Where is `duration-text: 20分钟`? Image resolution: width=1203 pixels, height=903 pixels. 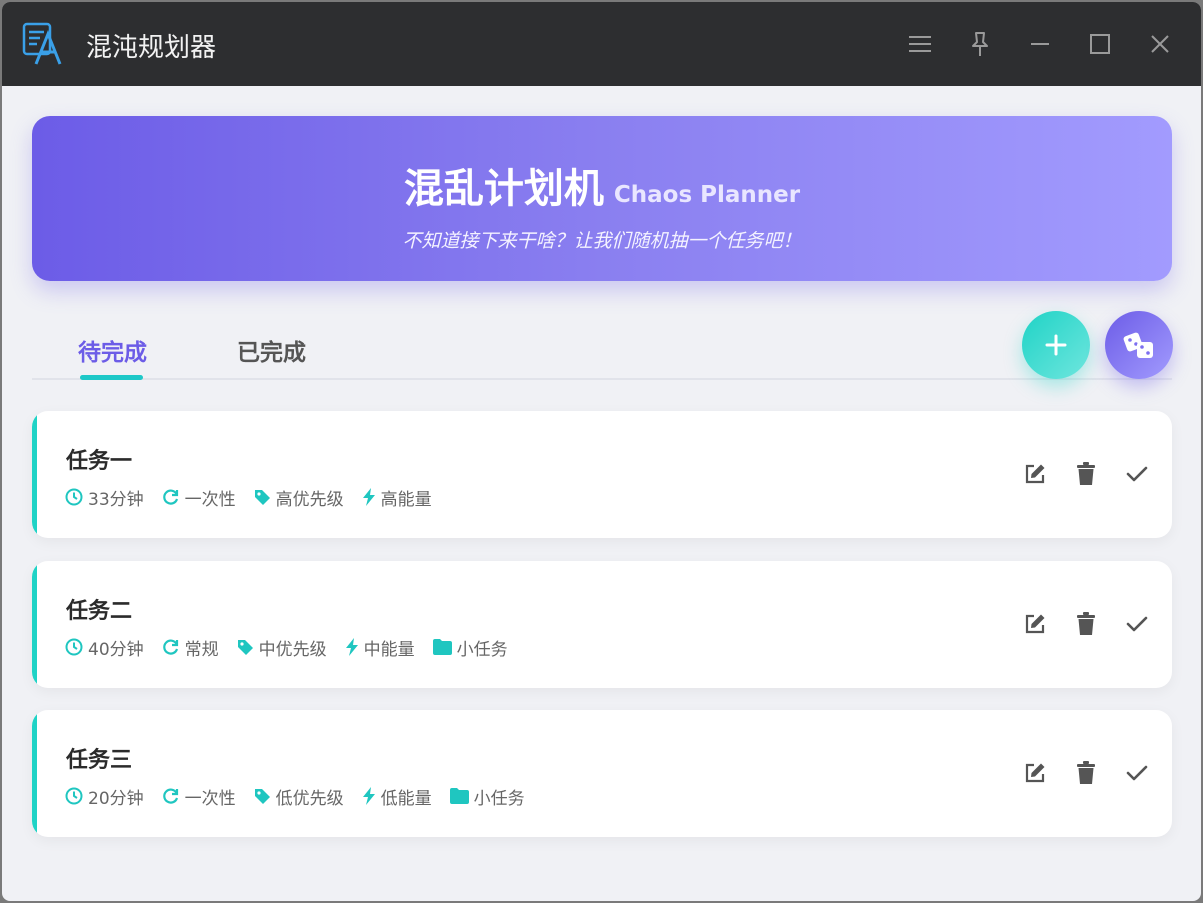
duration-text: 20分钟 is located at coordinates (116, 798).